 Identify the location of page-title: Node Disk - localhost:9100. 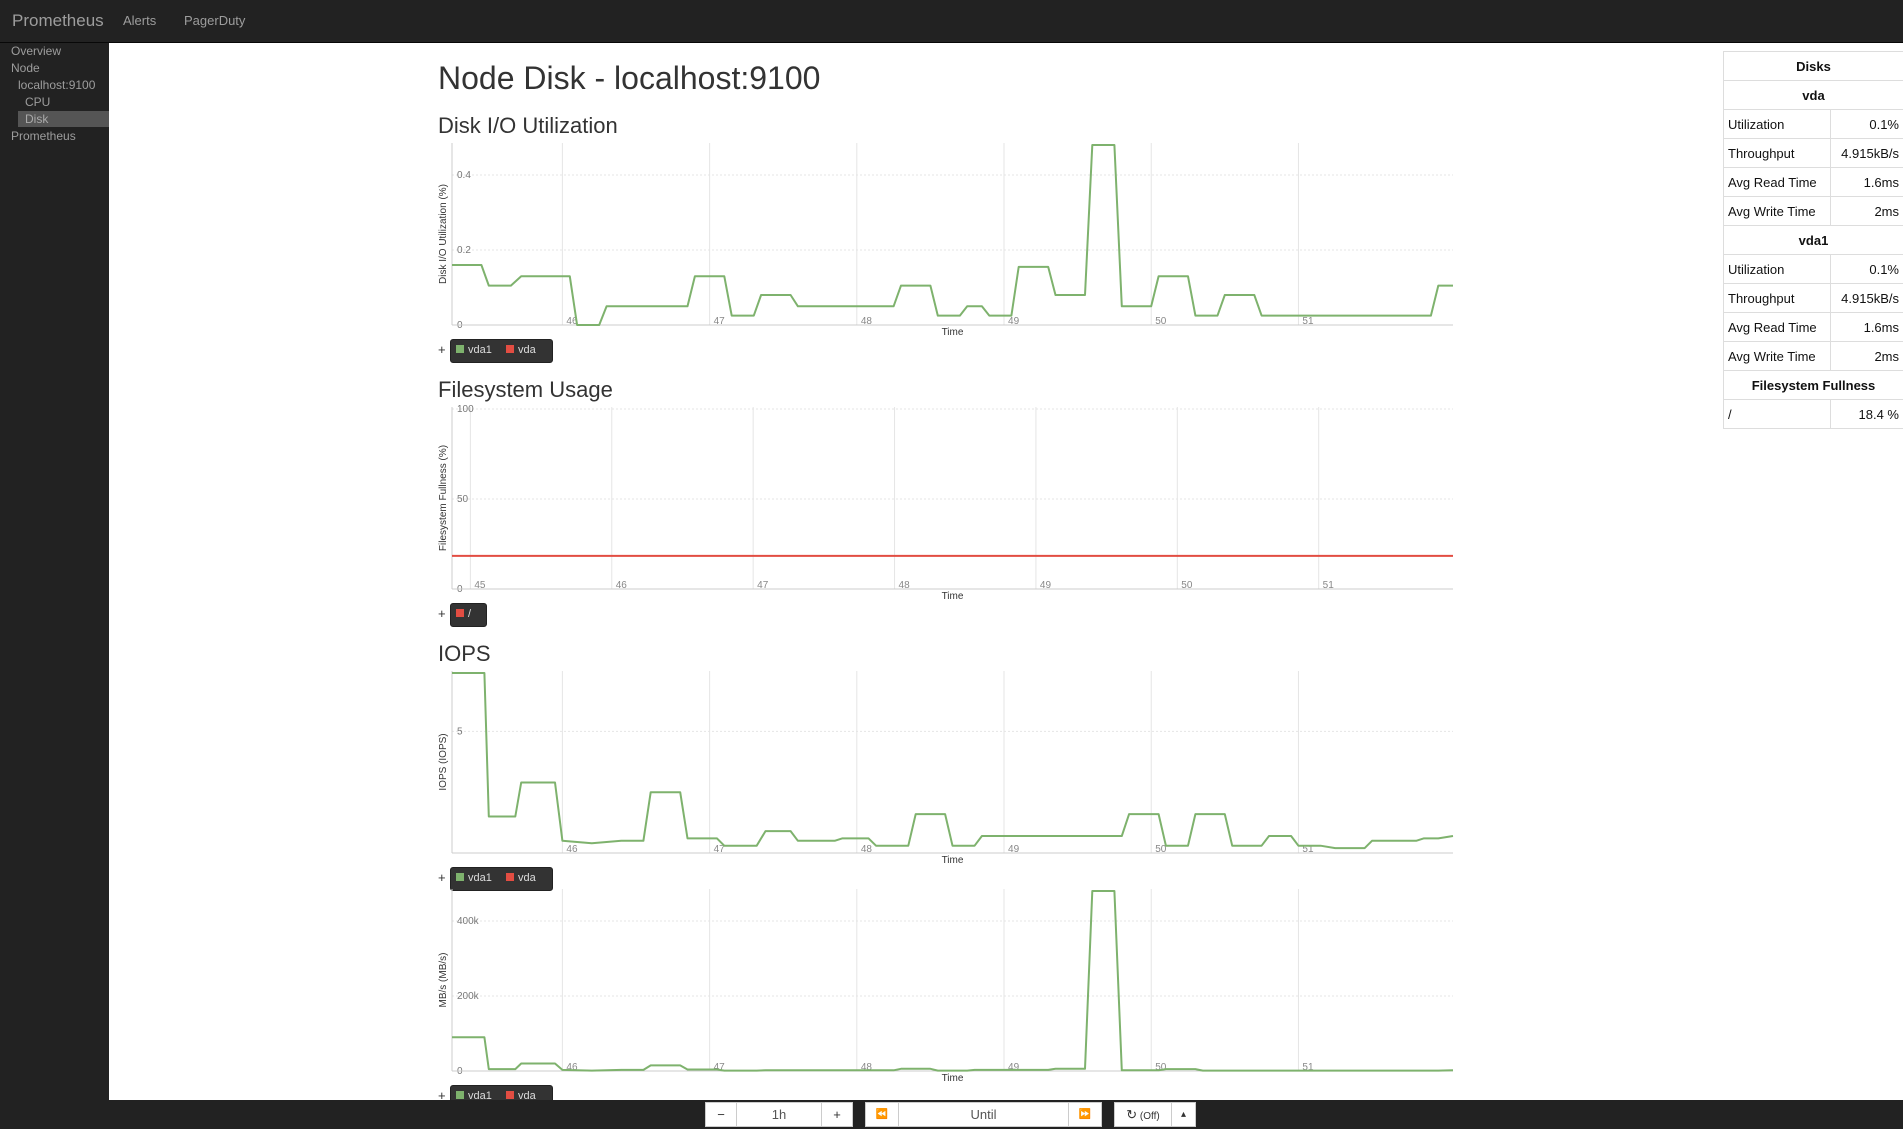
(629, 78).